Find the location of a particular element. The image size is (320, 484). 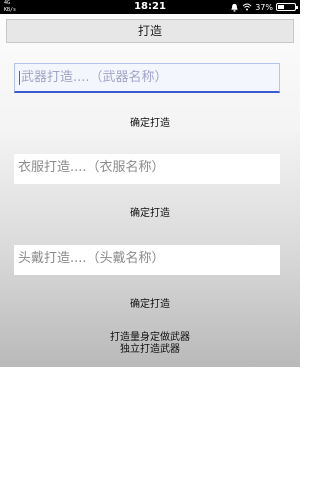

headwear-input-placeholder: 头戴打造....（头戴名称） is located at coordinates (91, 258).